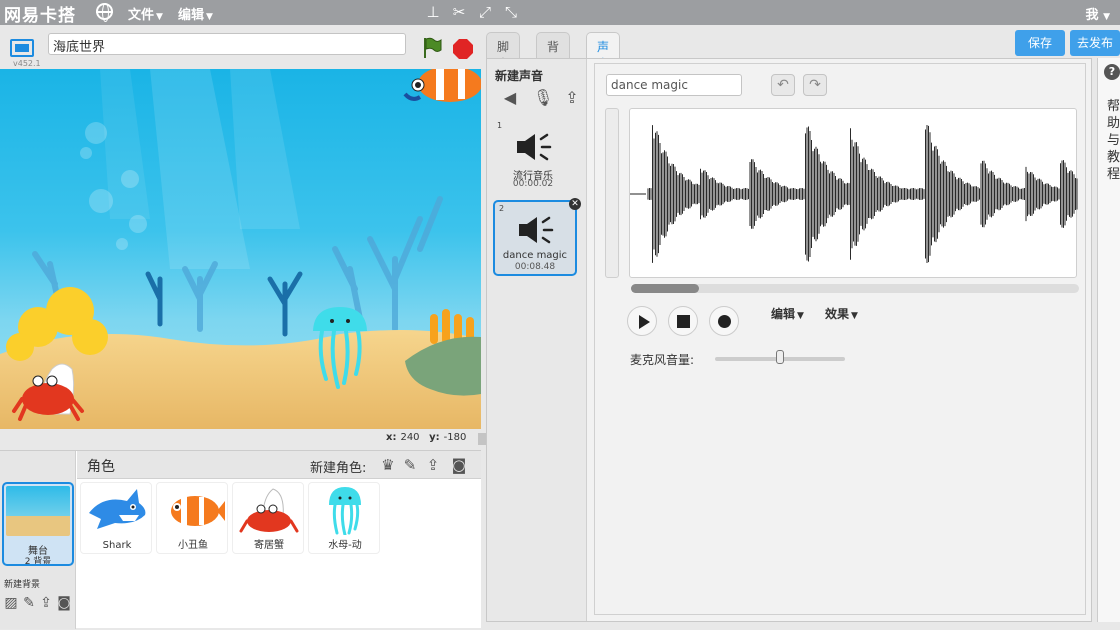 The image size is (1120, 630). I want to click on tab-scripts: 脚本, so click(503, 51).